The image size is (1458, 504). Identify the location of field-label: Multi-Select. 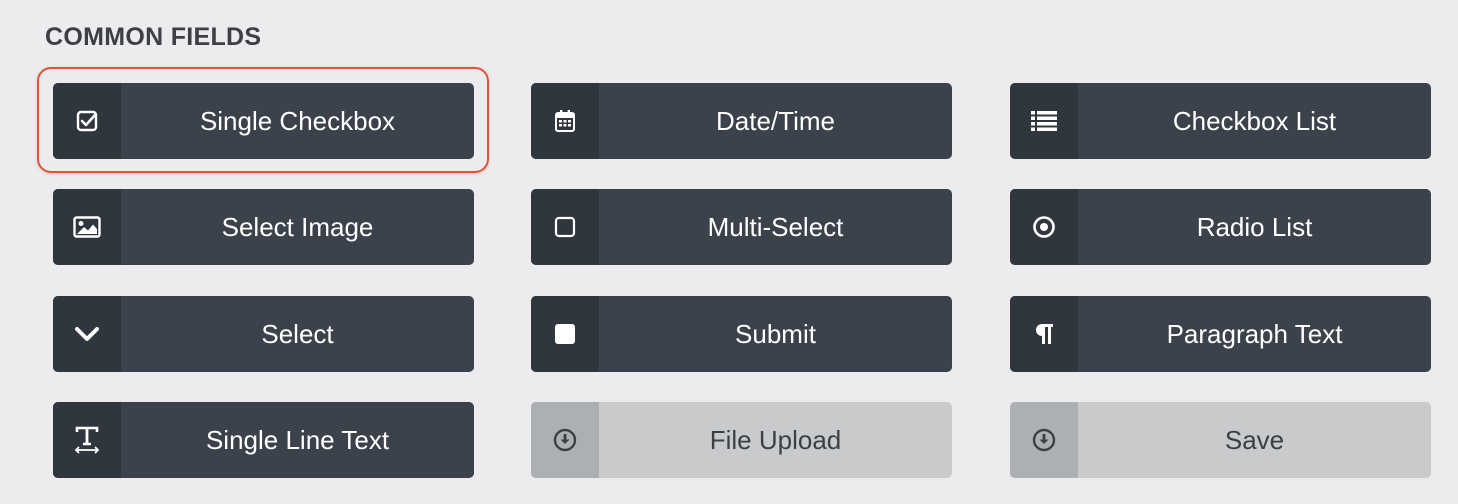
(775, 226).